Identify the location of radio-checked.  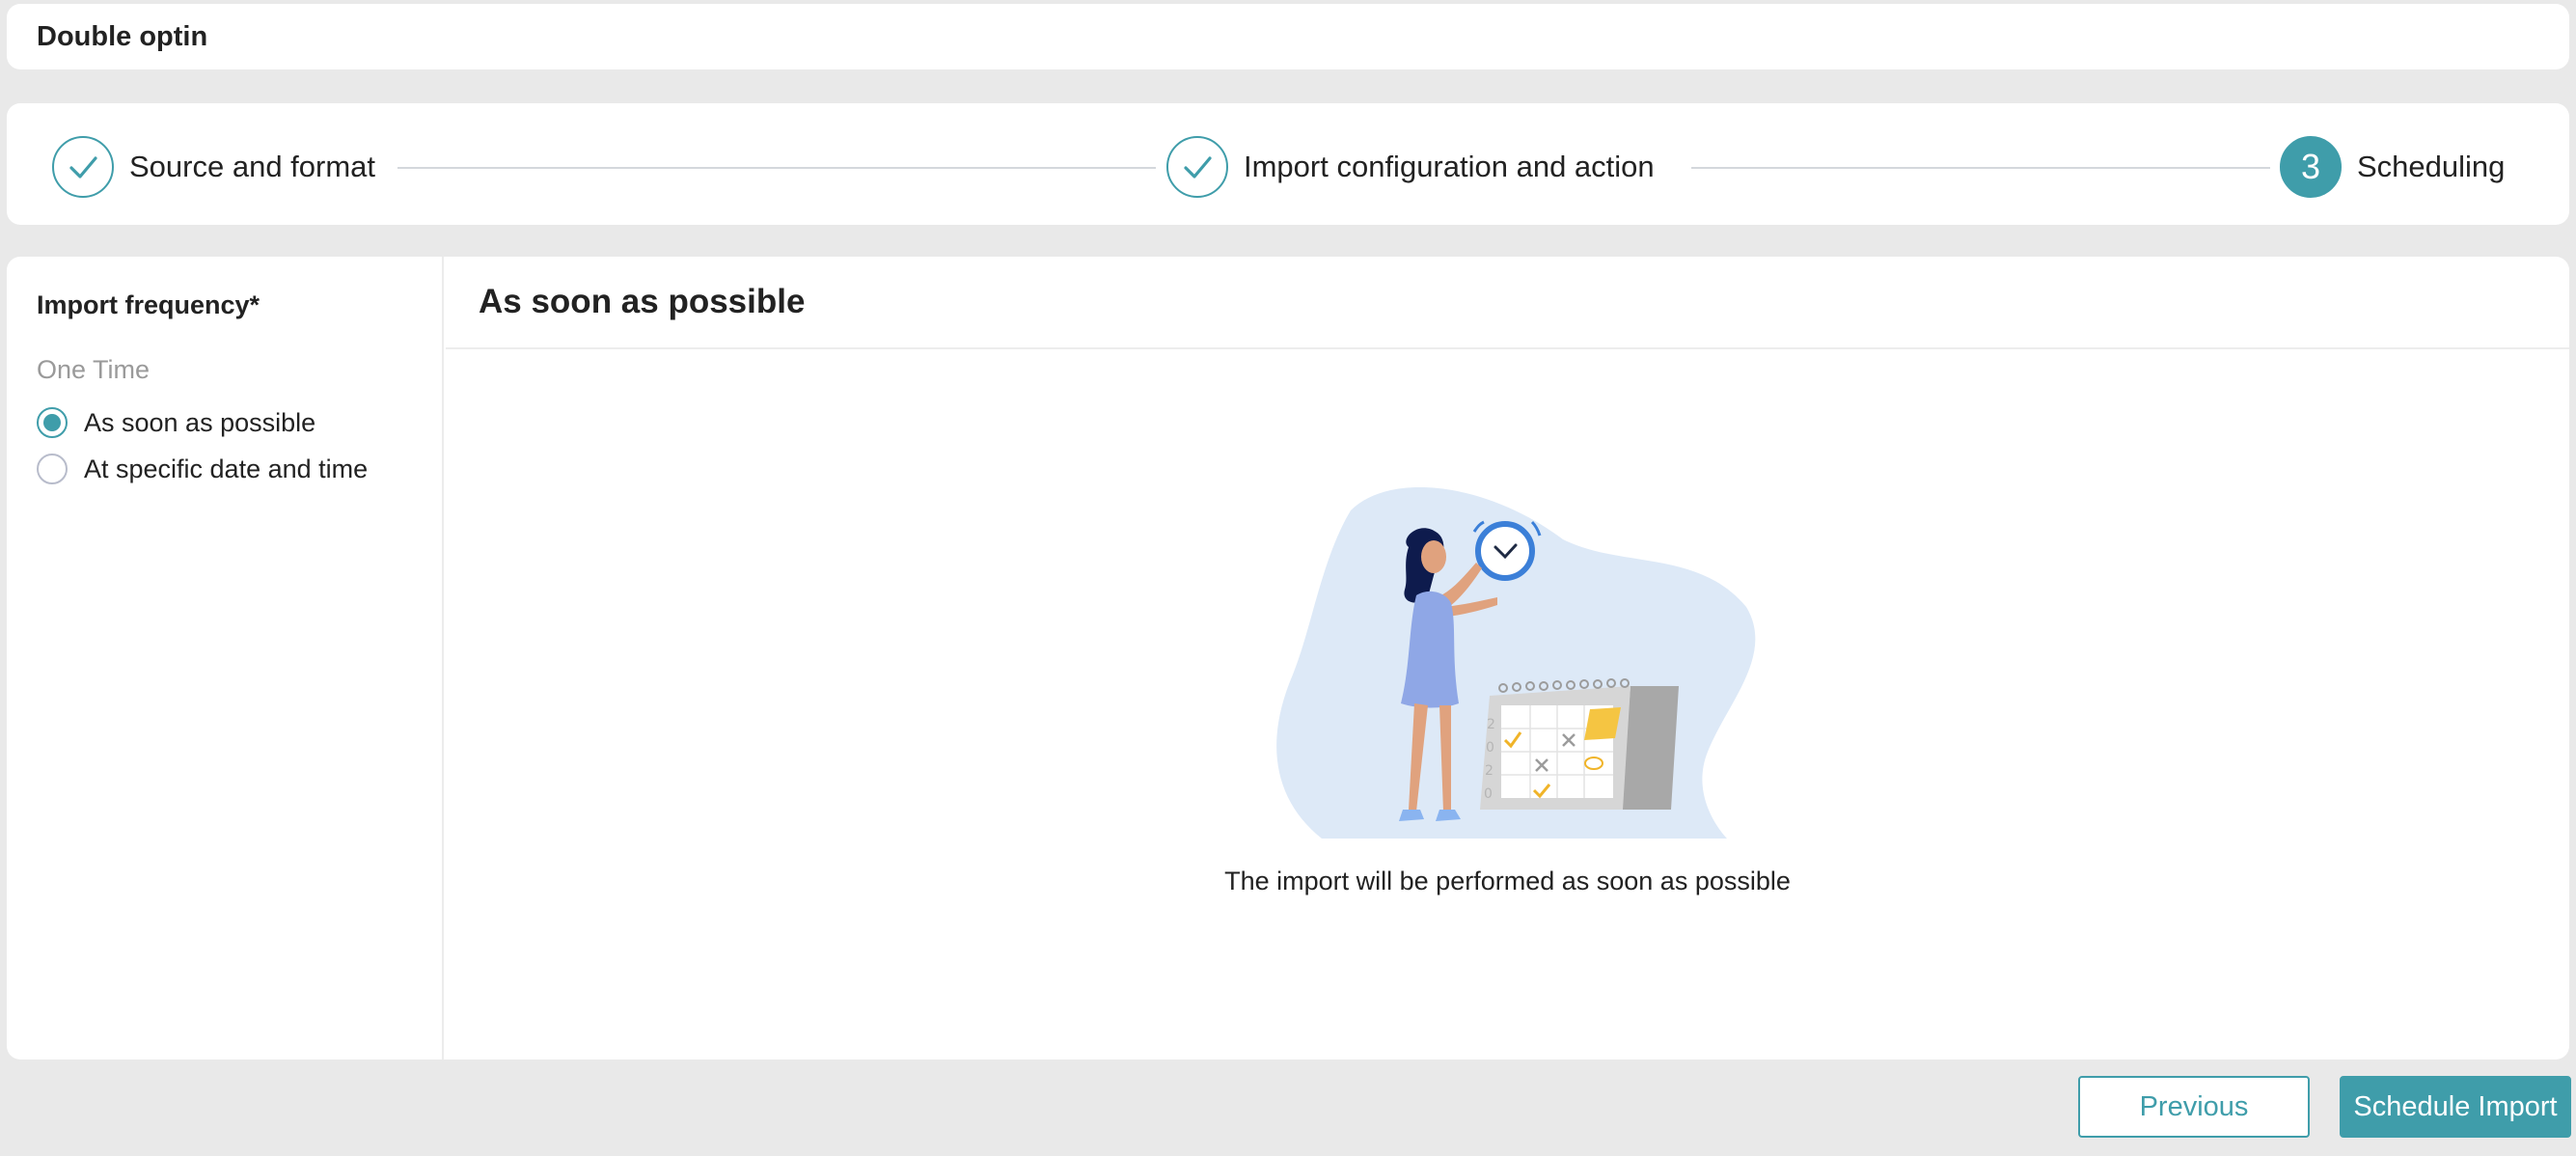
(52, 423).